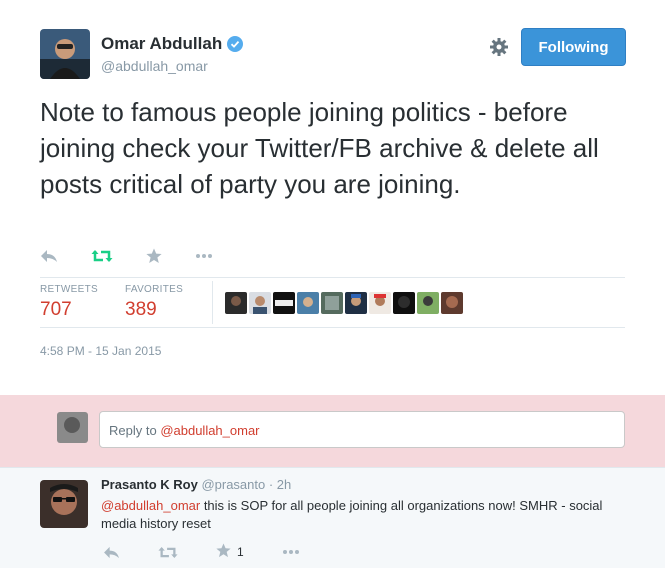 This screenshot has width=665, height=568. What do you see at coordinates (210, 430) in the screenshot?
I see `reply-mention: @abdullah_omar` at bounding box center [210, 430].